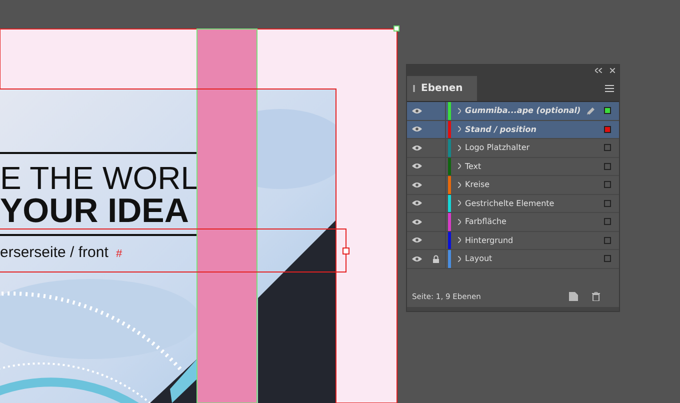 This screenshot has width=680, height=403. I want to click on tab-grip-icon, so click(414, 88).